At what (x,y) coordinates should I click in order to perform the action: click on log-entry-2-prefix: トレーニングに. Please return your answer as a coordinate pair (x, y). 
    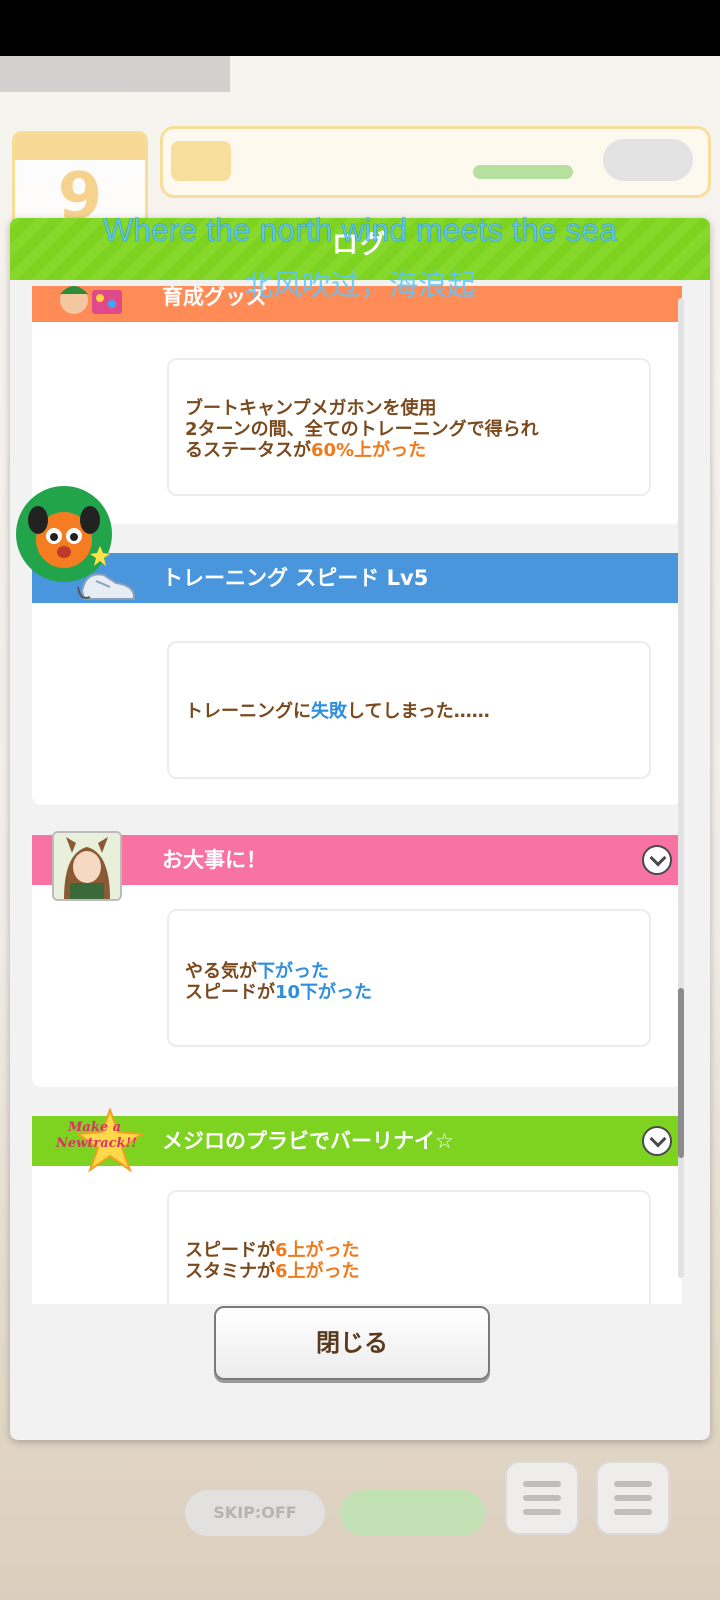
    Looking at the image, I should click on (248, 711).